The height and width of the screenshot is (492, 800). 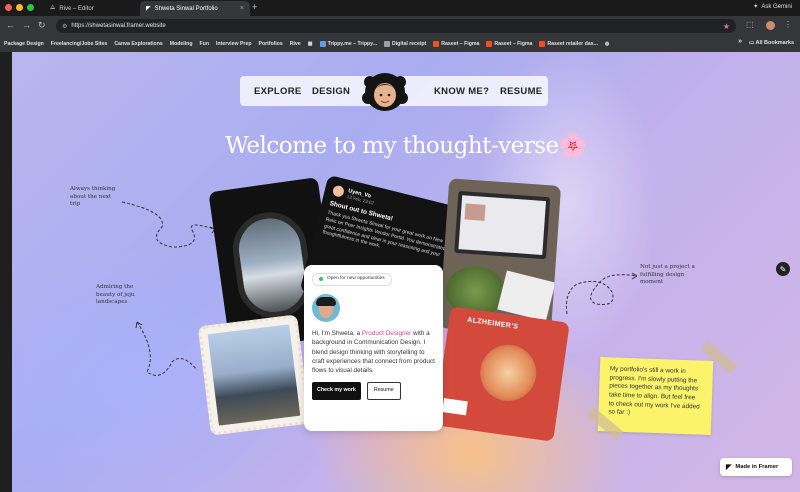 What do you see at coordinates (233, 44) in the screenshot?
I see `bookmark-item: Interview Prep` at bounding box center [233, 44].